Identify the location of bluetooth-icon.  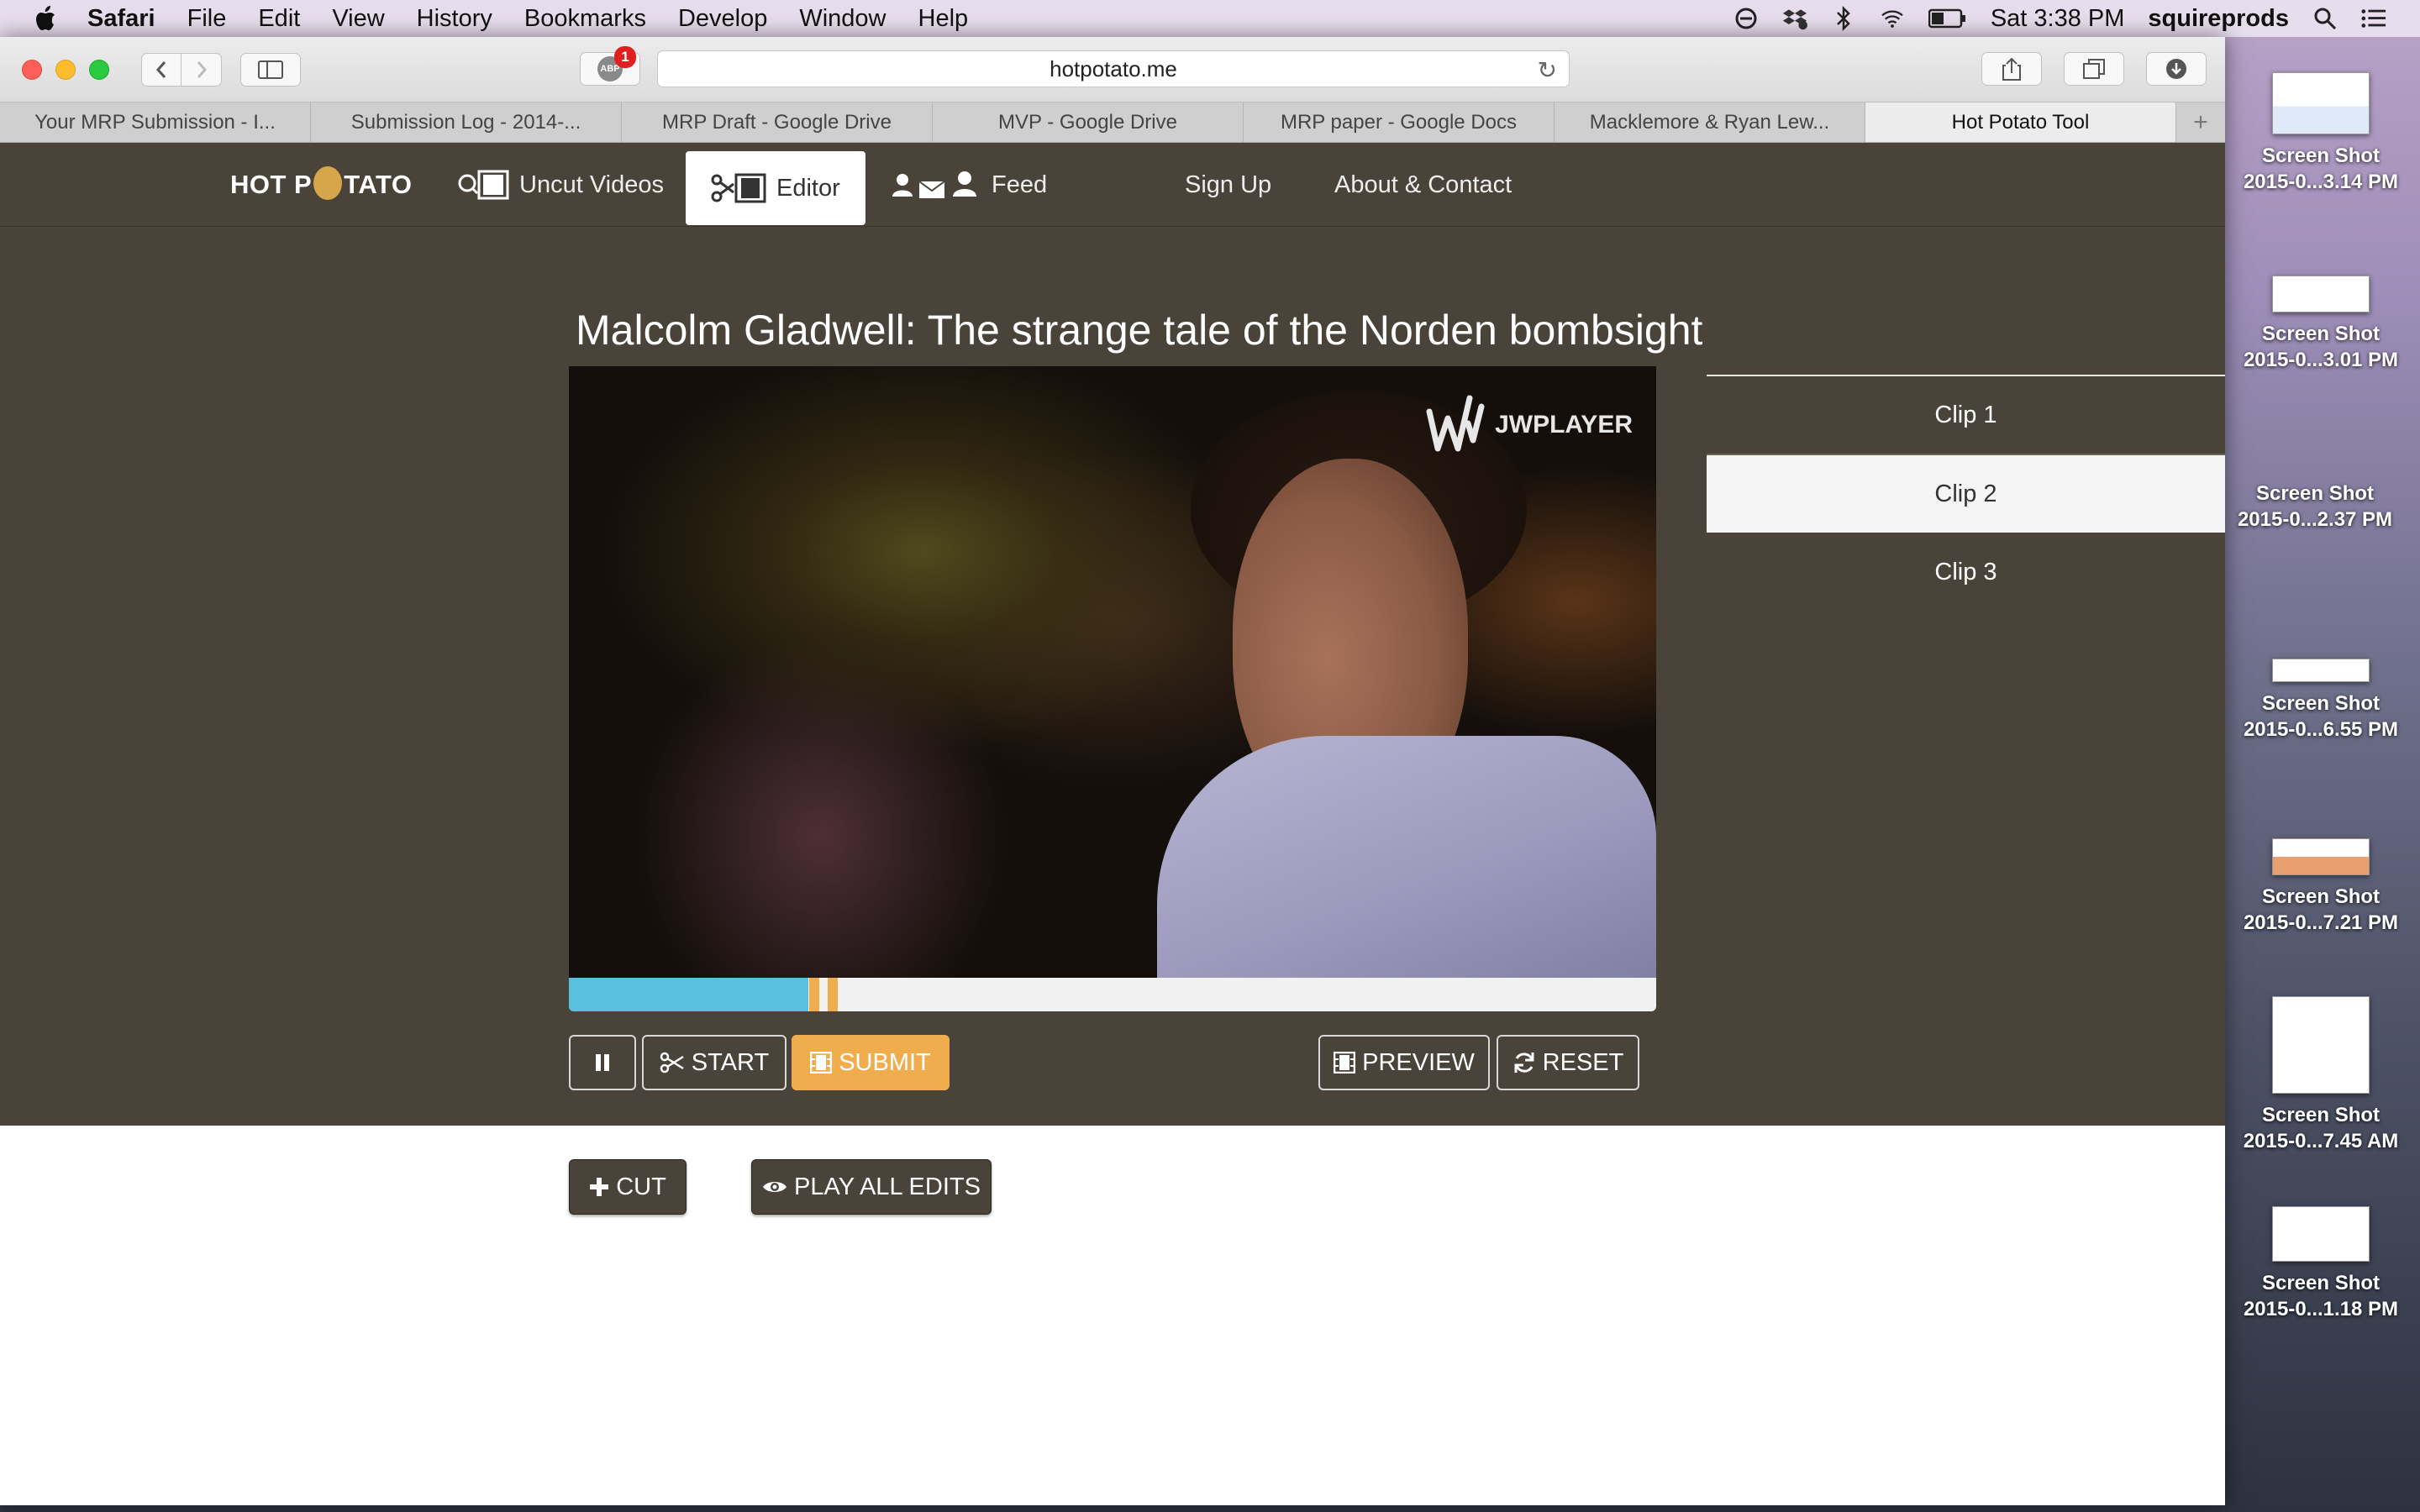
(1844, 18).